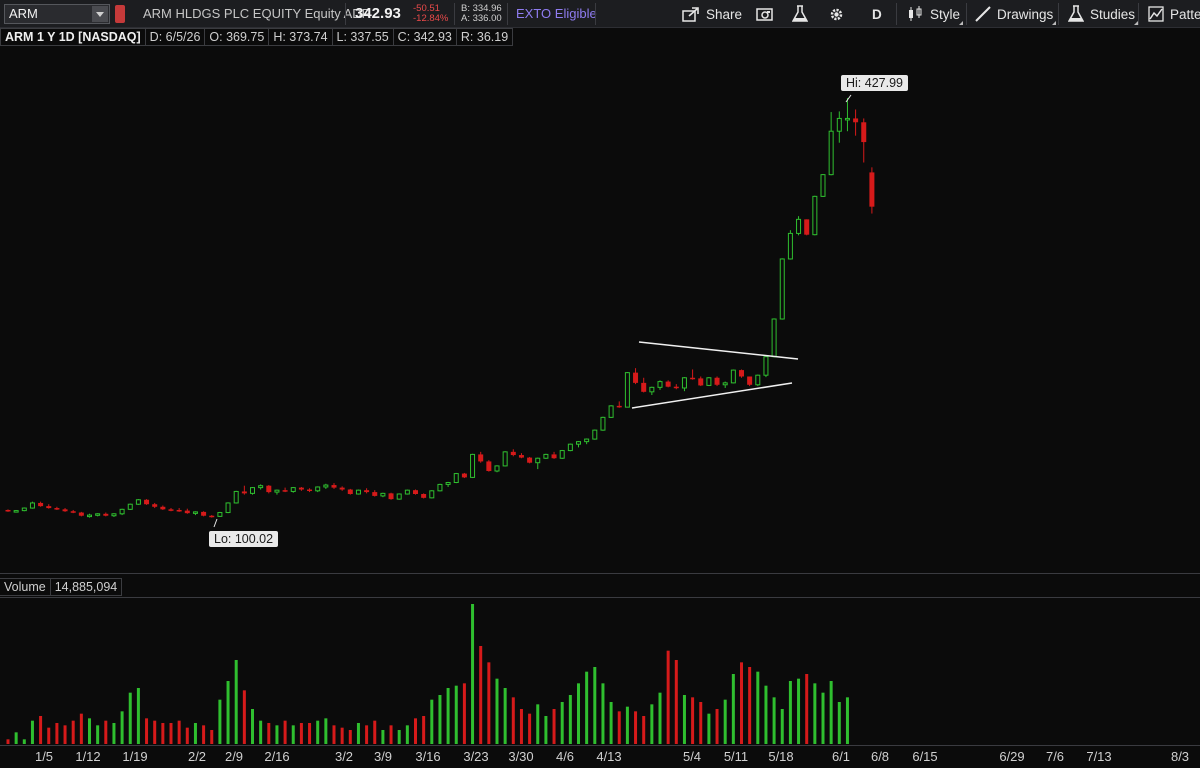  What do you see at coordinates (1185, 14) in the screenshot?
I see `patterns-label: Patter` at bounding box center [1185, 14].